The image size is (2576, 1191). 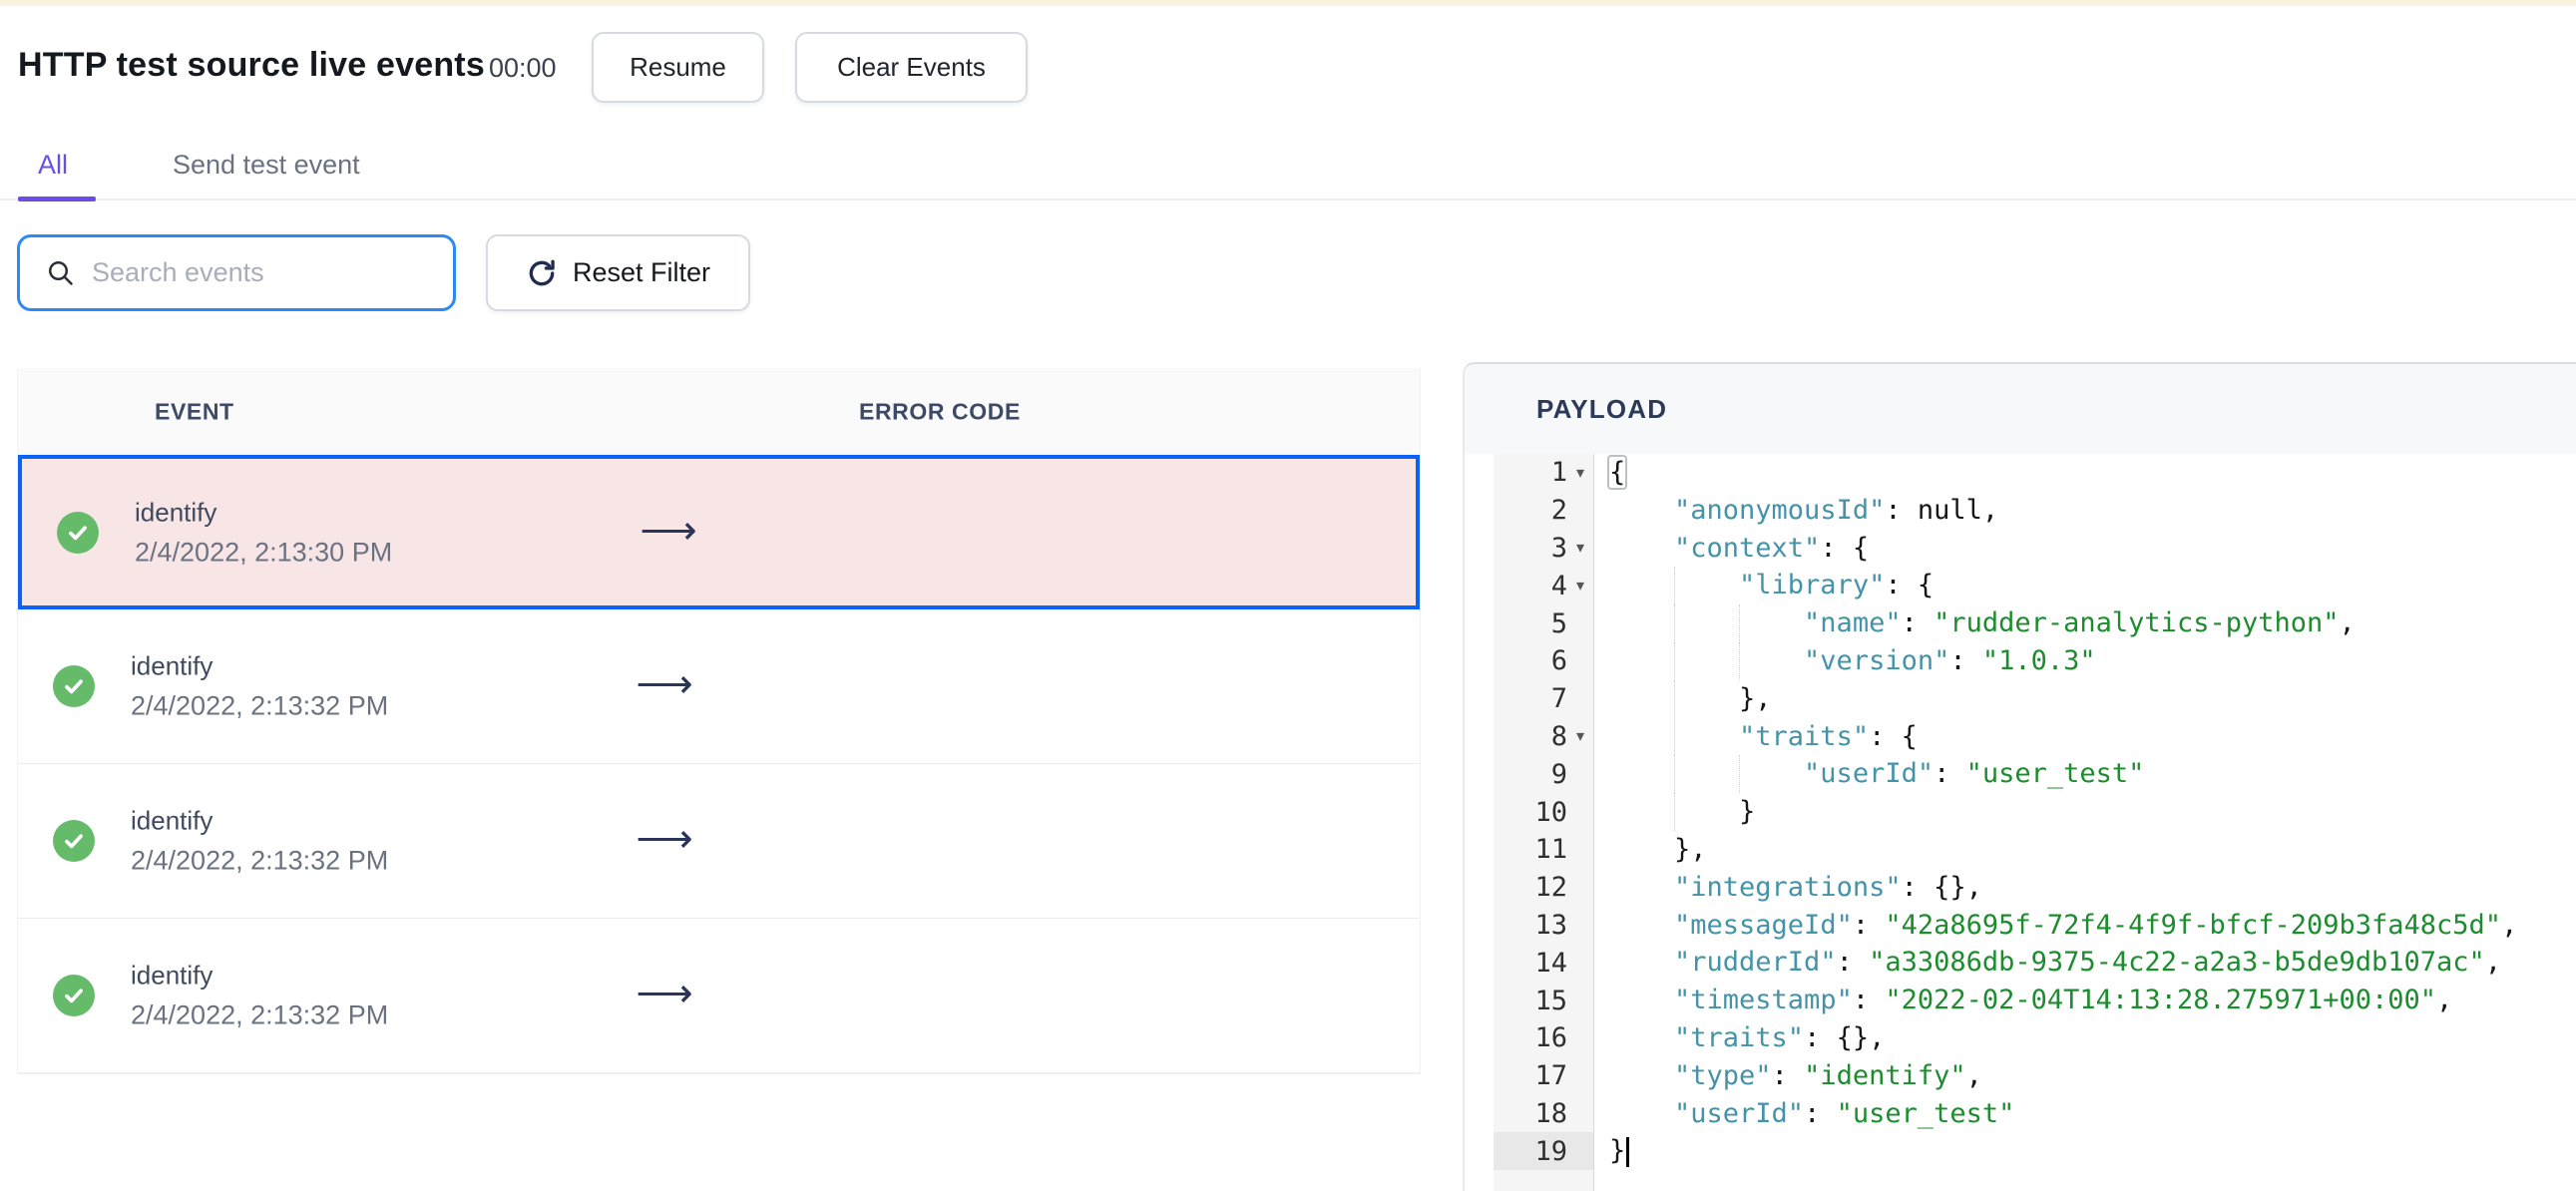 I want to click on event-text-block: identify 2/4/2022, 2:13:30 PM, so click(x=263, y=533).